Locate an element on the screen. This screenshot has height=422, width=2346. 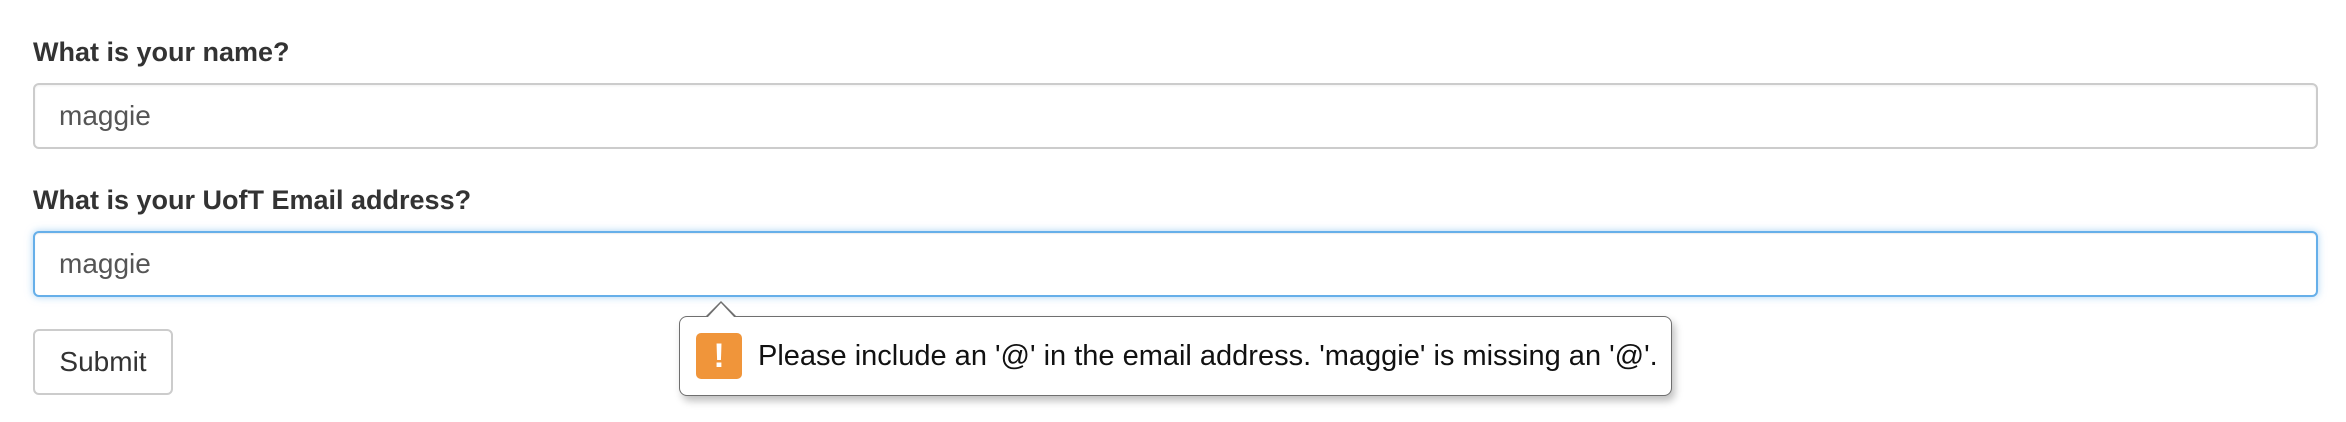
email-label: What is your UofT Email address? is located at coordinates (252, 200).